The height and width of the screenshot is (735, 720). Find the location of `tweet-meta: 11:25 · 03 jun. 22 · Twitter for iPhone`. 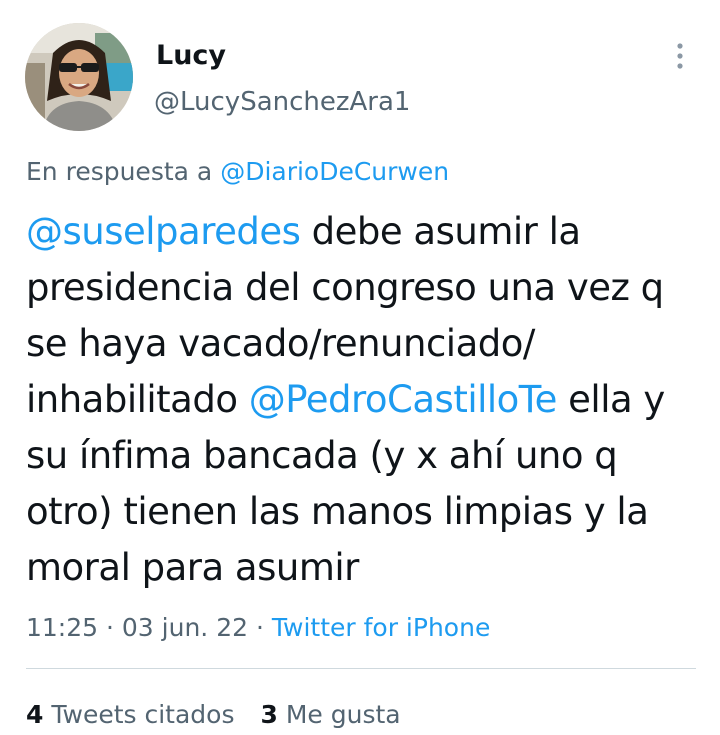

tweet-meta: 11:25 · 03 jun. 22 · Twitter for iPhone is located at coordinates (258, 628).